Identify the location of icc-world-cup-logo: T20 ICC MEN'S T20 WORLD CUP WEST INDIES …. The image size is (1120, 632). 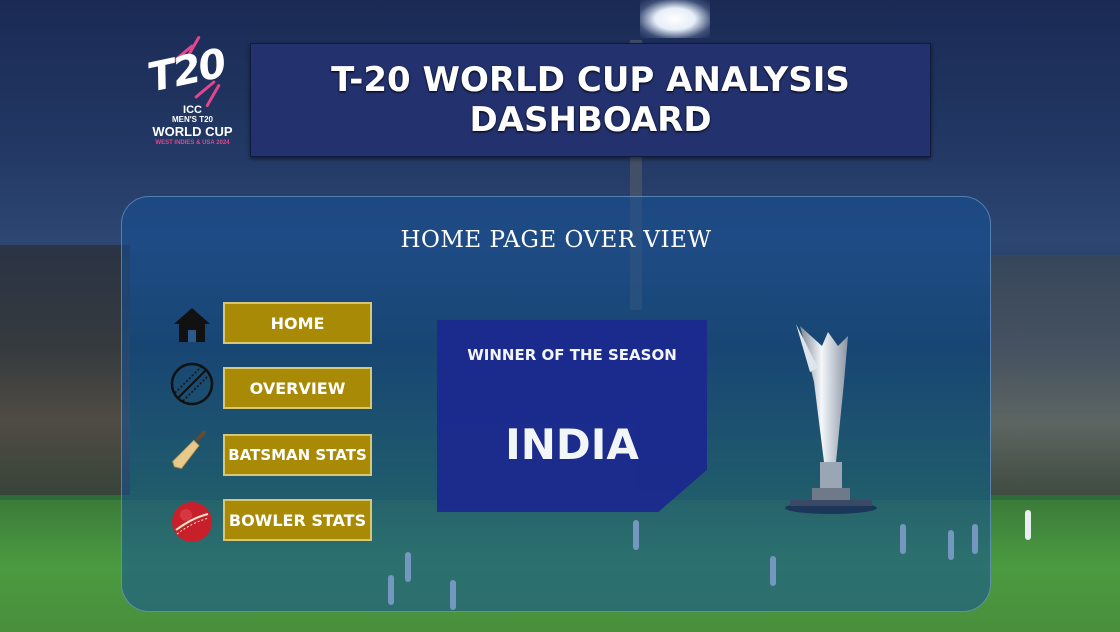
(192, 92).